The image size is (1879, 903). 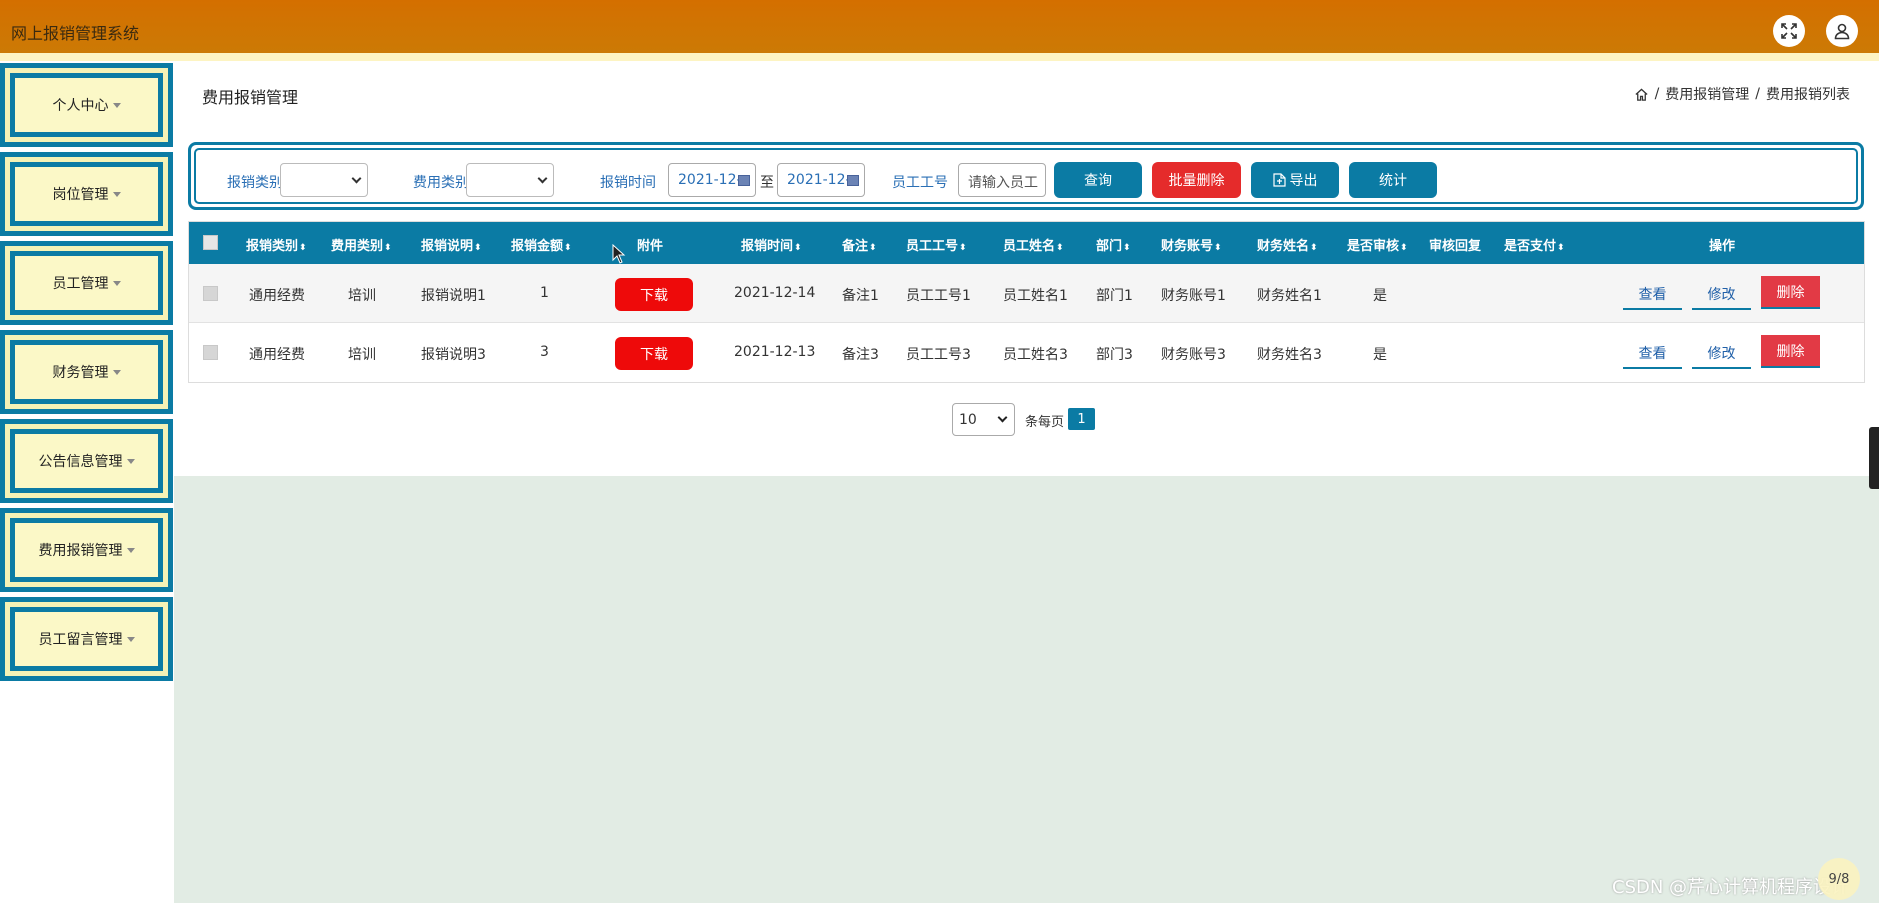 I want to click on scrollbar-handle, so click(x=1874, y=458).